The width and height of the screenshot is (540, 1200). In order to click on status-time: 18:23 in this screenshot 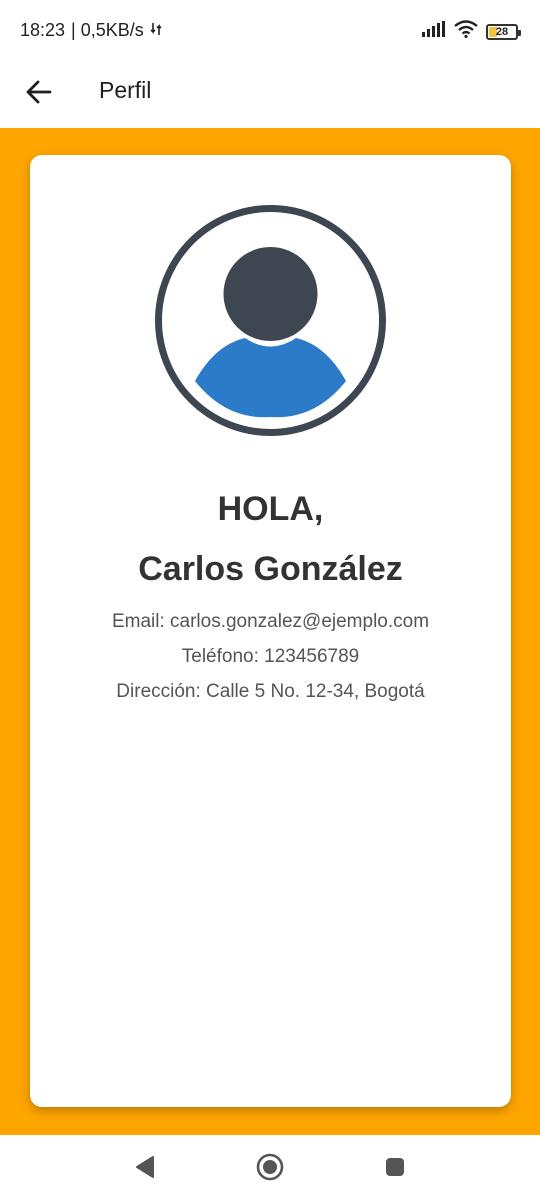, I will do `click(43, 30)`.